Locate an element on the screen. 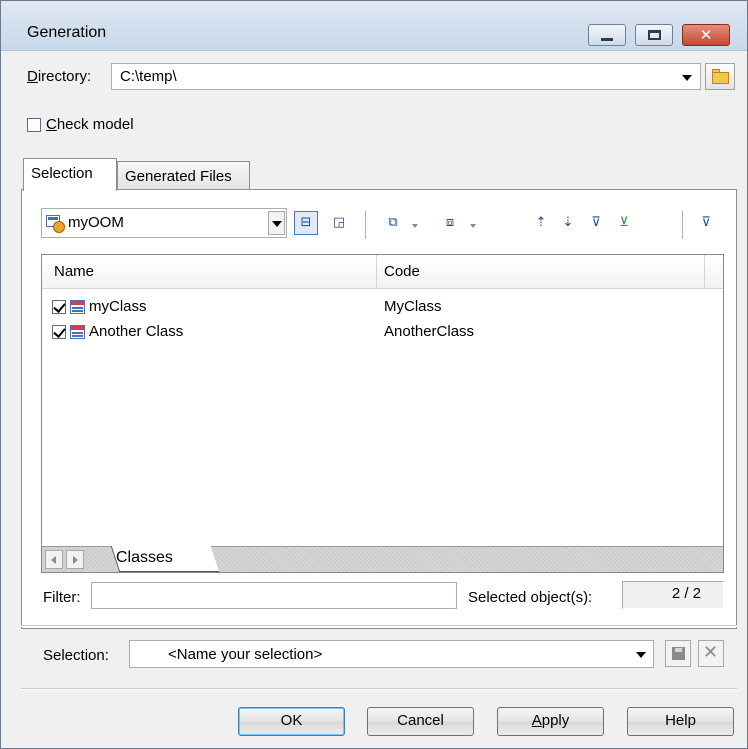  title-bar: Generation ✕ is located at coordinates (374, 26).